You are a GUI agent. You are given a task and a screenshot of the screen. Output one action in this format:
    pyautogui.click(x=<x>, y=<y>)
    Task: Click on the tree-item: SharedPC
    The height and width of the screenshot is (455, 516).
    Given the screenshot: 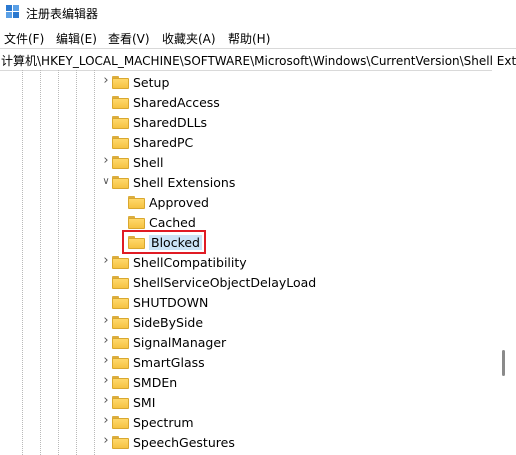 What is the action you would take?
    pyautogui.click(x=152, y=142)
    